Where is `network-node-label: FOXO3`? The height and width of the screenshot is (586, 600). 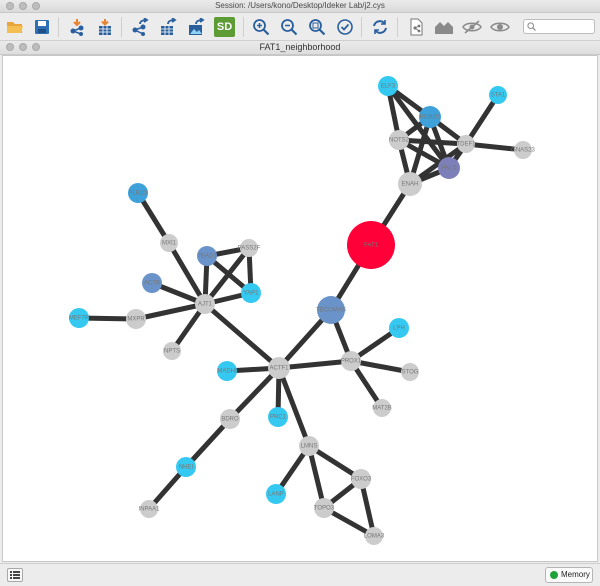 network-node-label: FOXO3 is located at coordinates (361, 480).